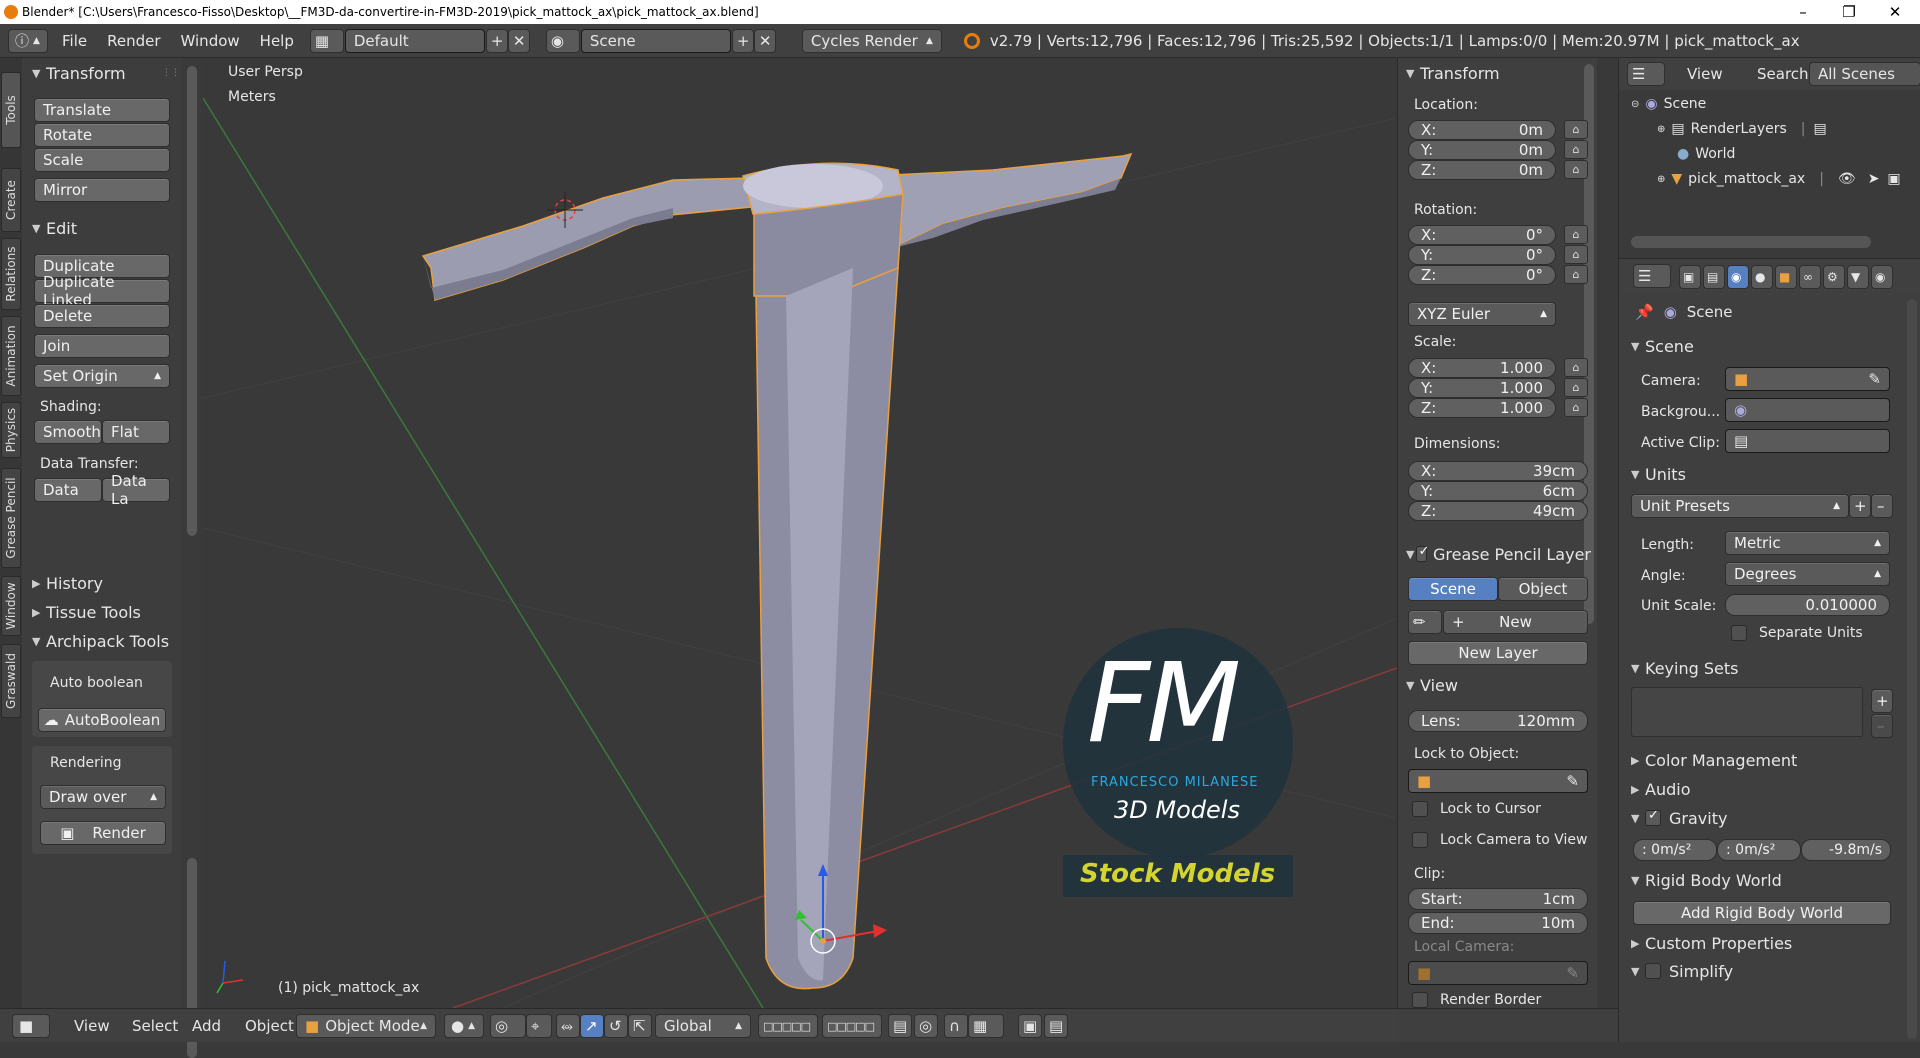 The width and height of the screenshot is (1920, 1058). What do you see at coordinates (464, 1026) in the screenshot?
I see `viewport-shading-select: ● ▲` at bounding box center [464, 1026].